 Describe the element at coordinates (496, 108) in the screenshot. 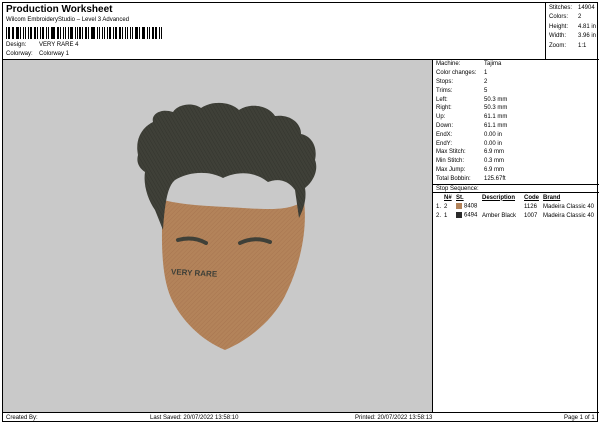

I see `detail-value: 50.3 mm` at that location.